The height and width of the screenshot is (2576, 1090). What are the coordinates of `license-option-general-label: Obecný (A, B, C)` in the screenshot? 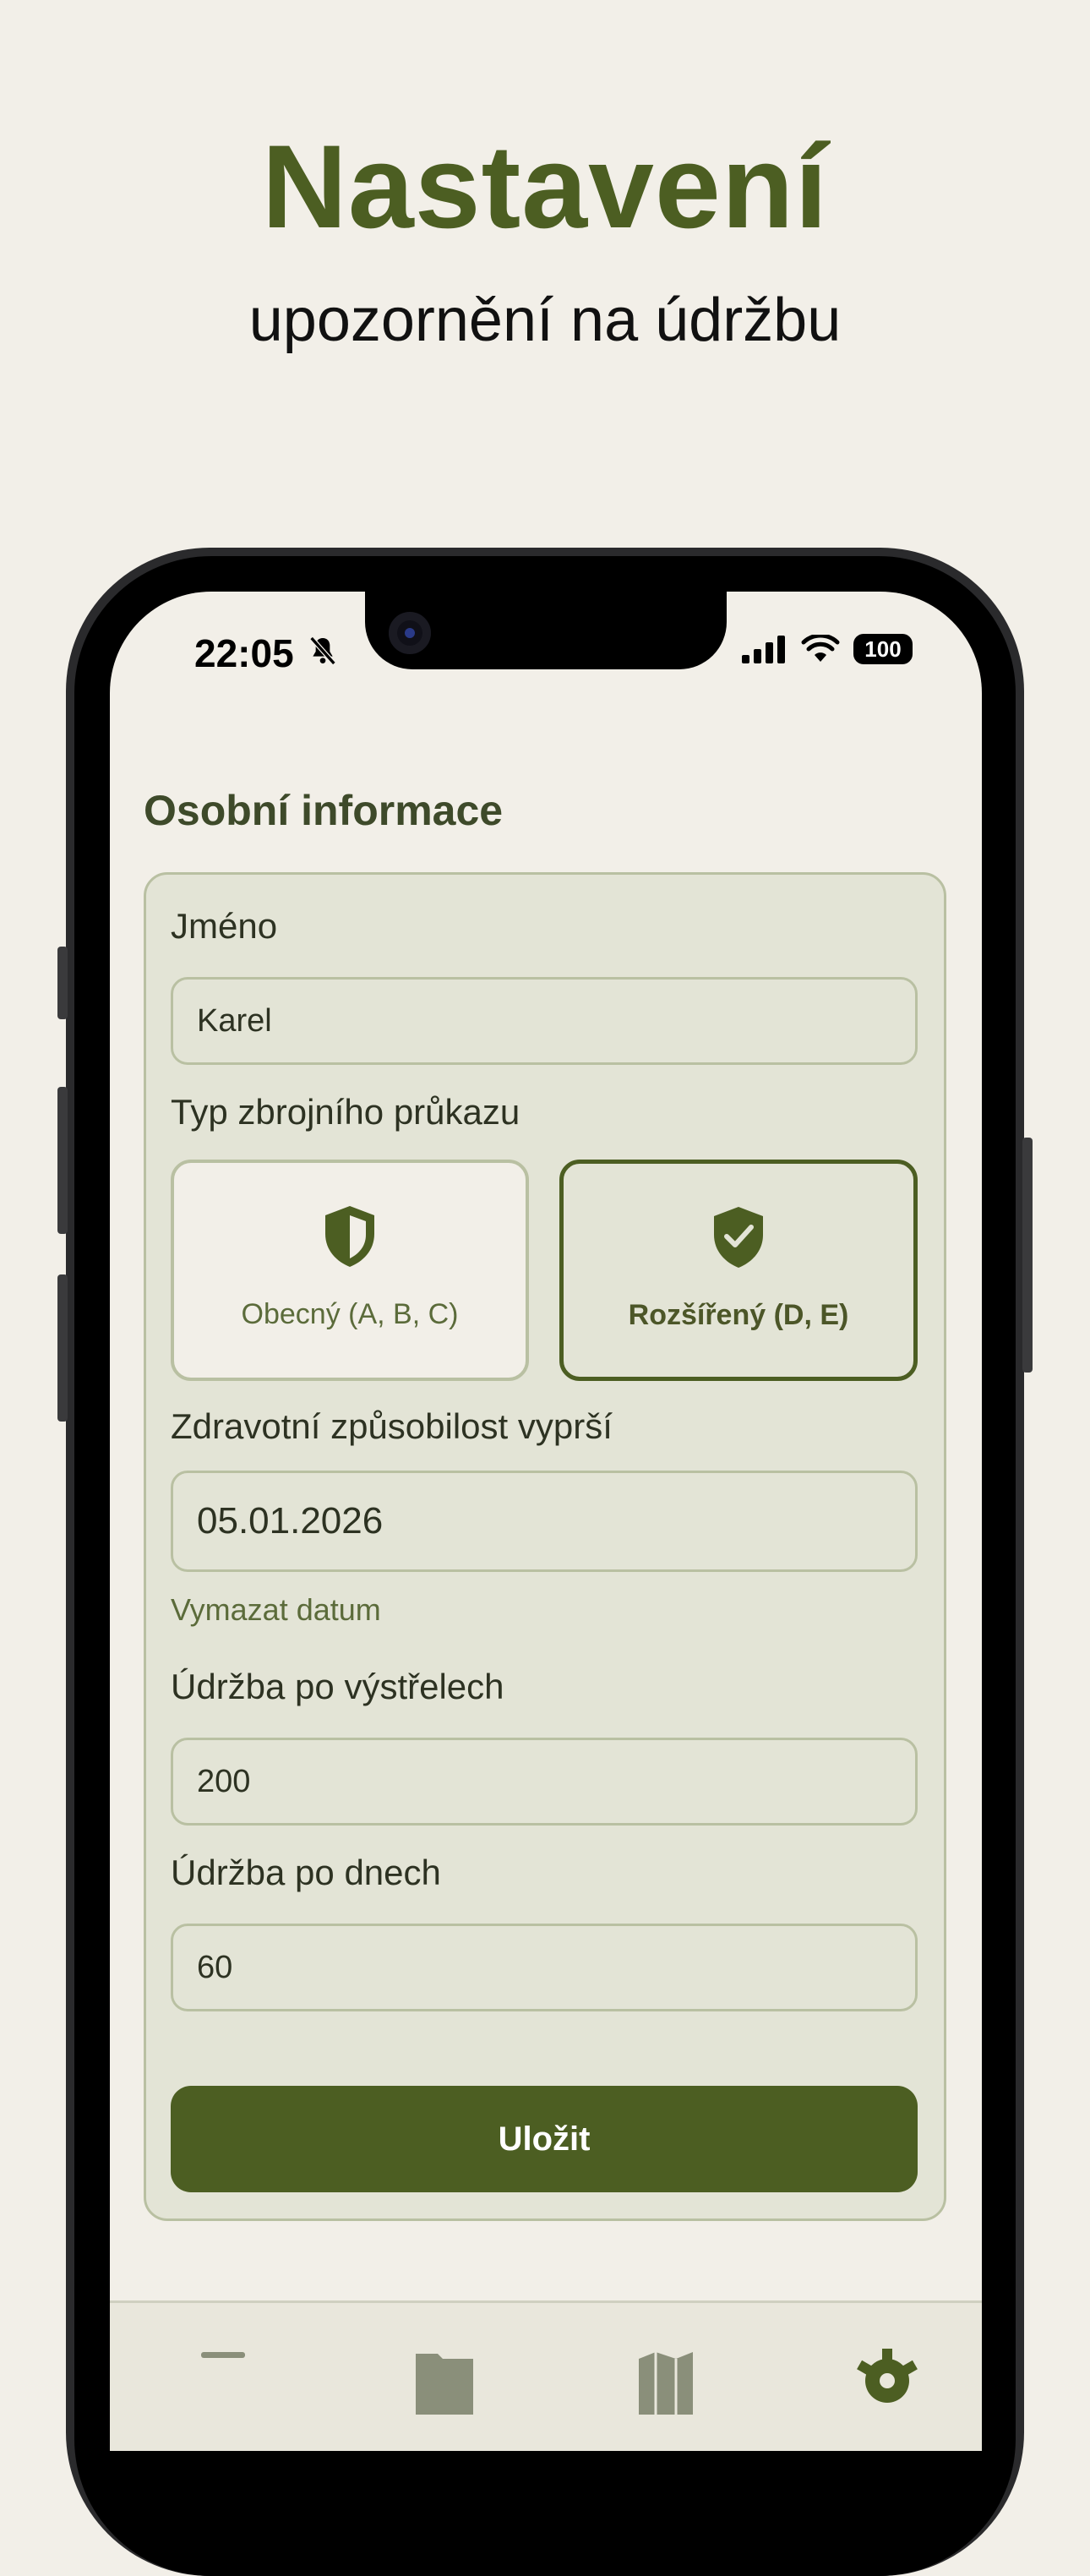 It's located at (350, 1314).